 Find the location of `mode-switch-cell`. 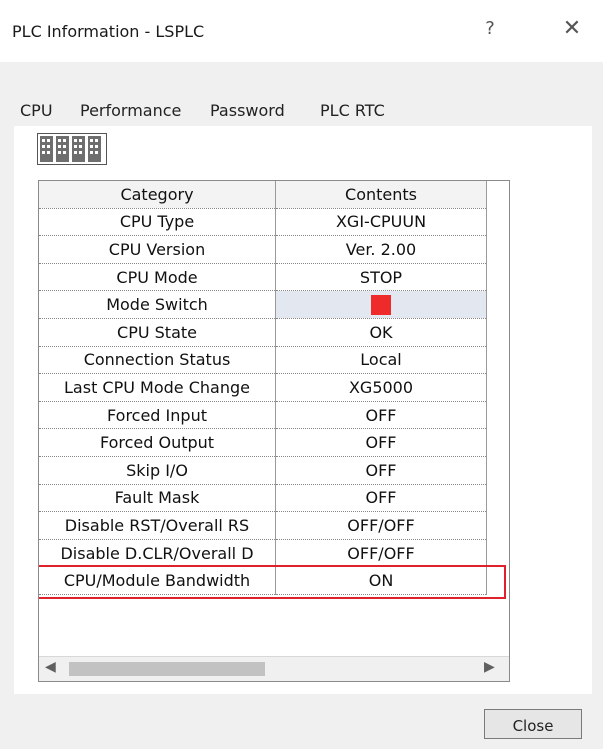

mode-switch-cell is located at coordinates (381, 304).